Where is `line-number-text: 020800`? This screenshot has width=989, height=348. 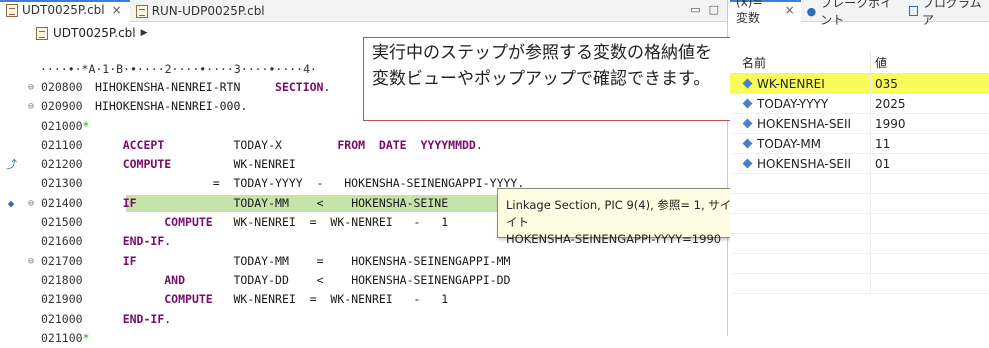 line-number-text: 020800 is located at coordinates (62, 87).